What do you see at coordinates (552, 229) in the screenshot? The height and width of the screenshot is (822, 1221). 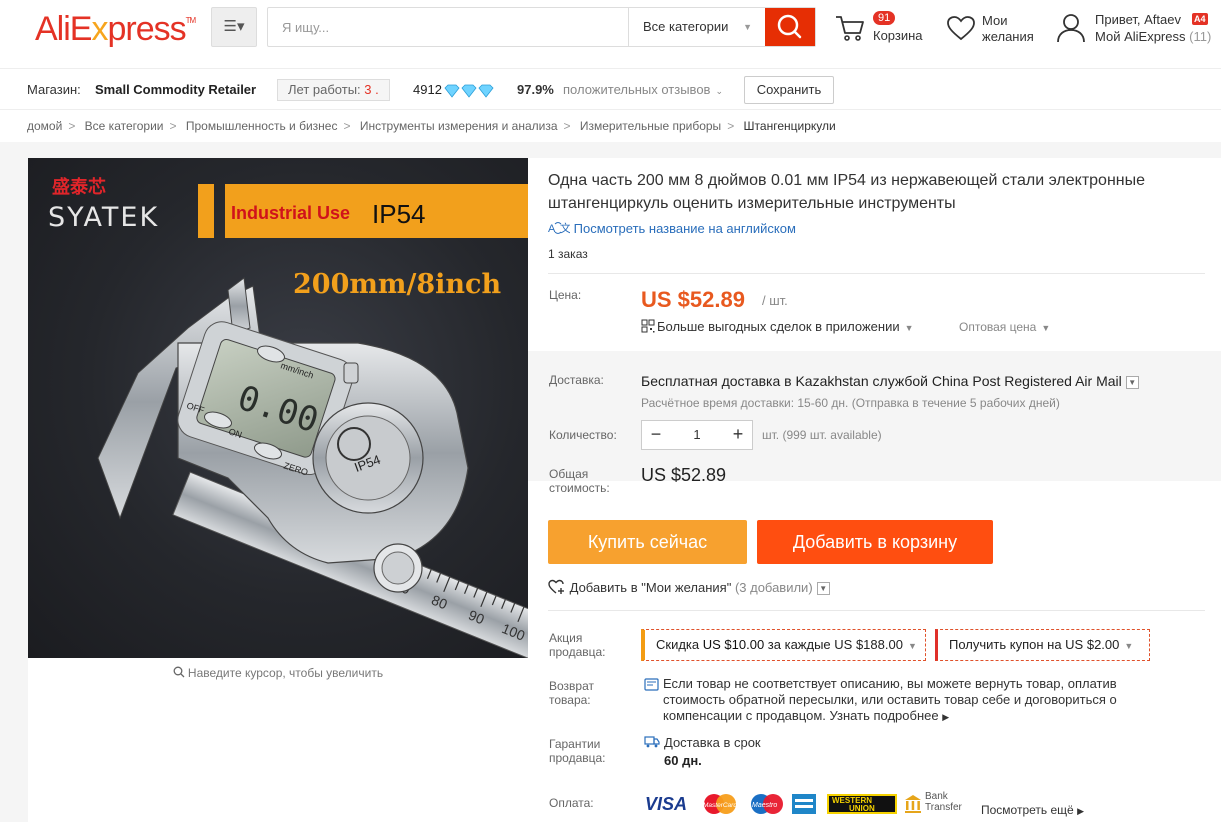 I see `svg-text: A` at bounding box center [552, 229].